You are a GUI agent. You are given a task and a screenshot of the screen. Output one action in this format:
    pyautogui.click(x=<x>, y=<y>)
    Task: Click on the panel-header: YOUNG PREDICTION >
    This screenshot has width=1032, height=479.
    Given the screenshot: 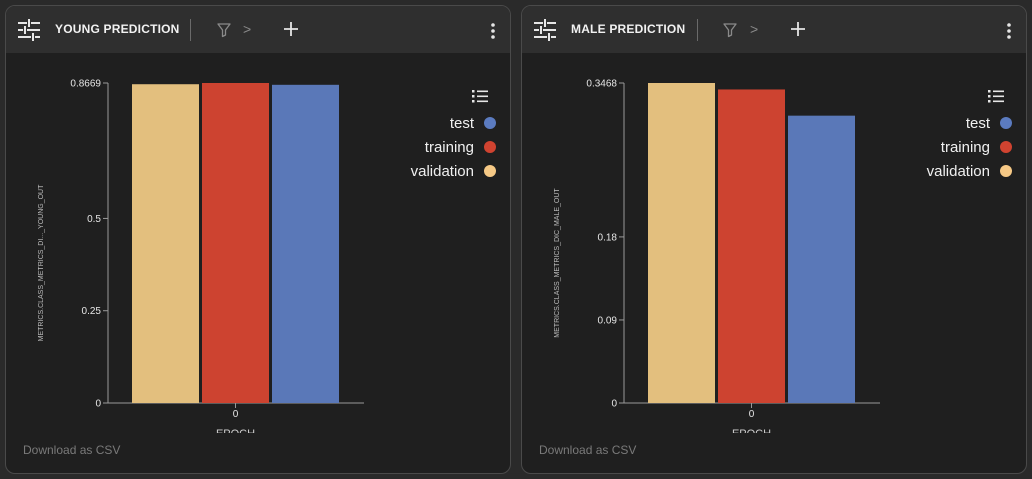 What is the action you would take?
    pyautogui.click(x=258, y=29)
    